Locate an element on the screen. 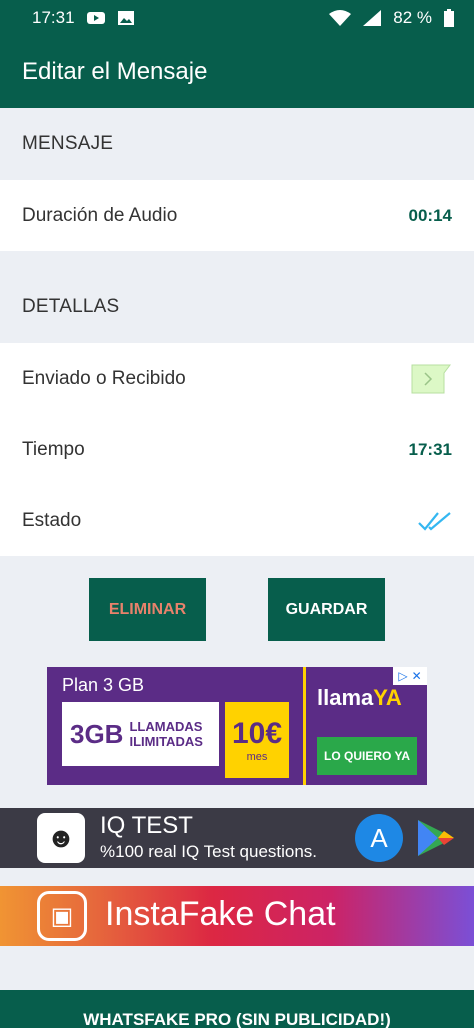  time-row: Tiempo 17:31 is located at coordinates (237, 449).